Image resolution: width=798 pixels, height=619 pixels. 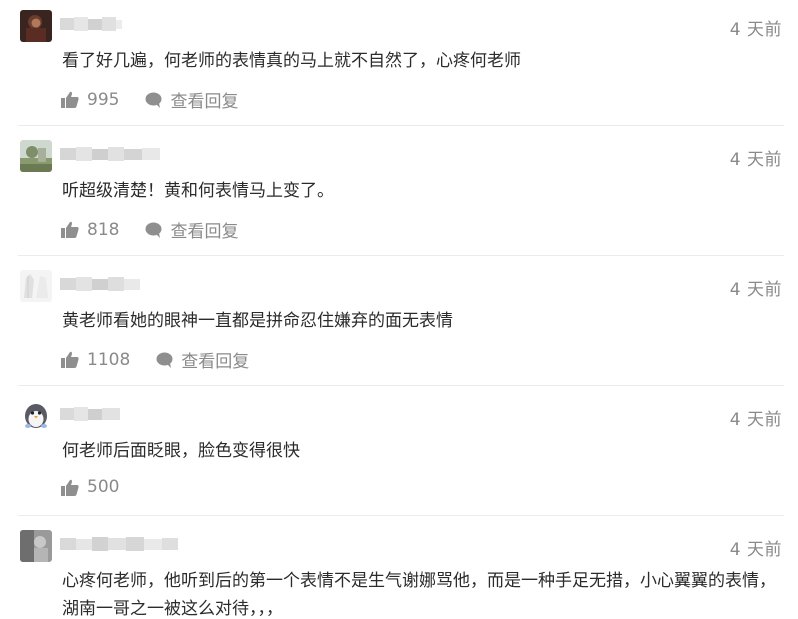 What do you see at coordinates (181, 451) in the screenshot?
I see `comment-text: 何老师后面眨眼，脸色变得很快` at bounding box center [181, 451].